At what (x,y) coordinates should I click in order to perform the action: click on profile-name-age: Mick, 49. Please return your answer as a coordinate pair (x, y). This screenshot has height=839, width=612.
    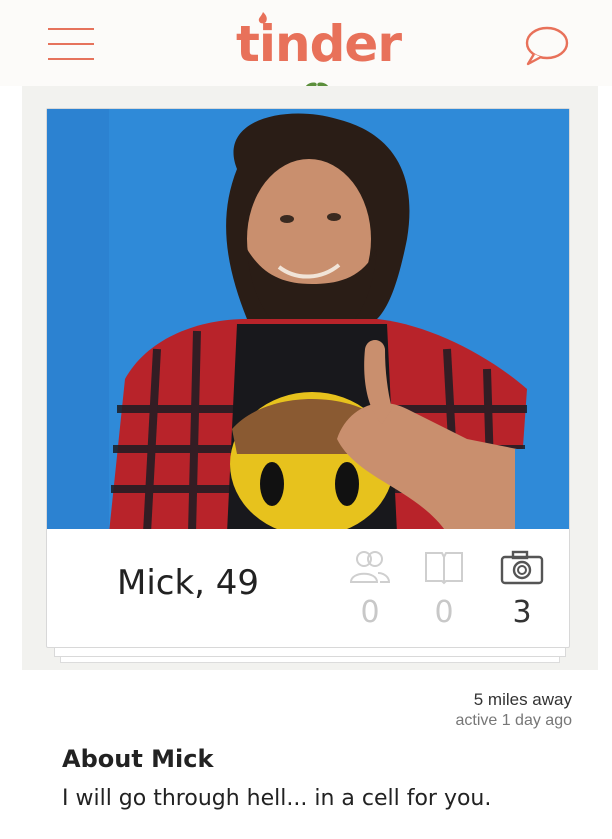
    Looking at the image, I should click on (188, 583).